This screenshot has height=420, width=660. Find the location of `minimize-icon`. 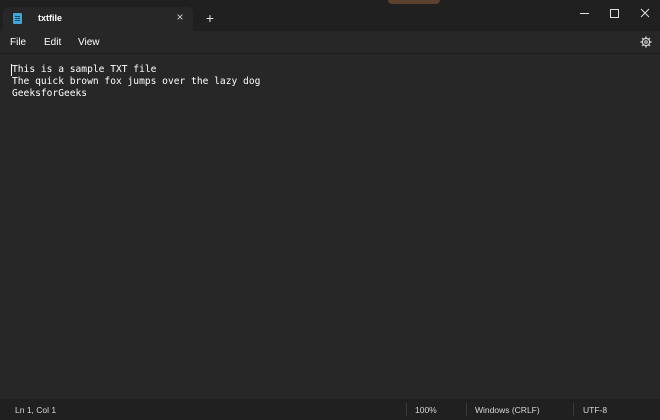

minimize-icon is located at coordinates (584, 13).